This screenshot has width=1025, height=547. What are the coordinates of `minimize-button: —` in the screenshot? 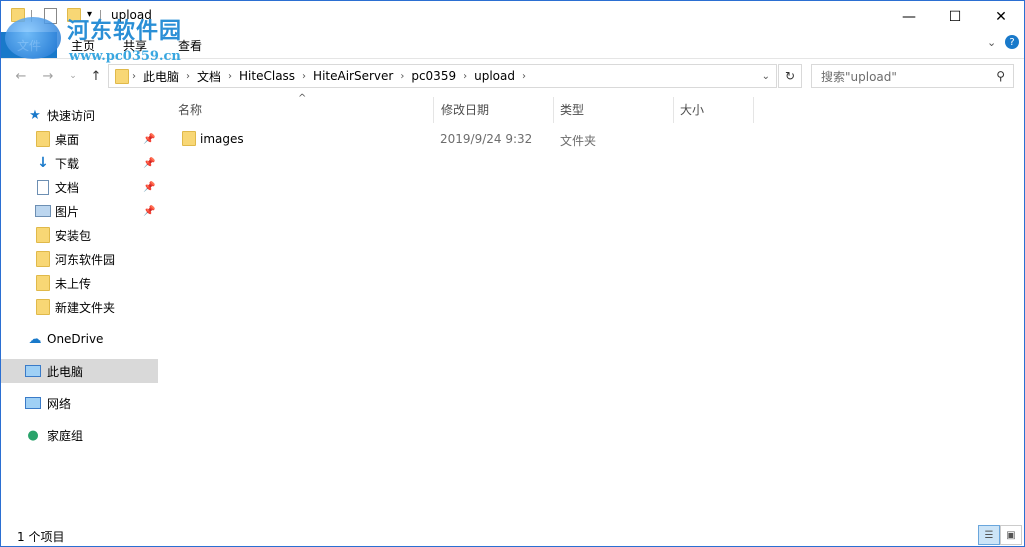 It's located at (909, 16).